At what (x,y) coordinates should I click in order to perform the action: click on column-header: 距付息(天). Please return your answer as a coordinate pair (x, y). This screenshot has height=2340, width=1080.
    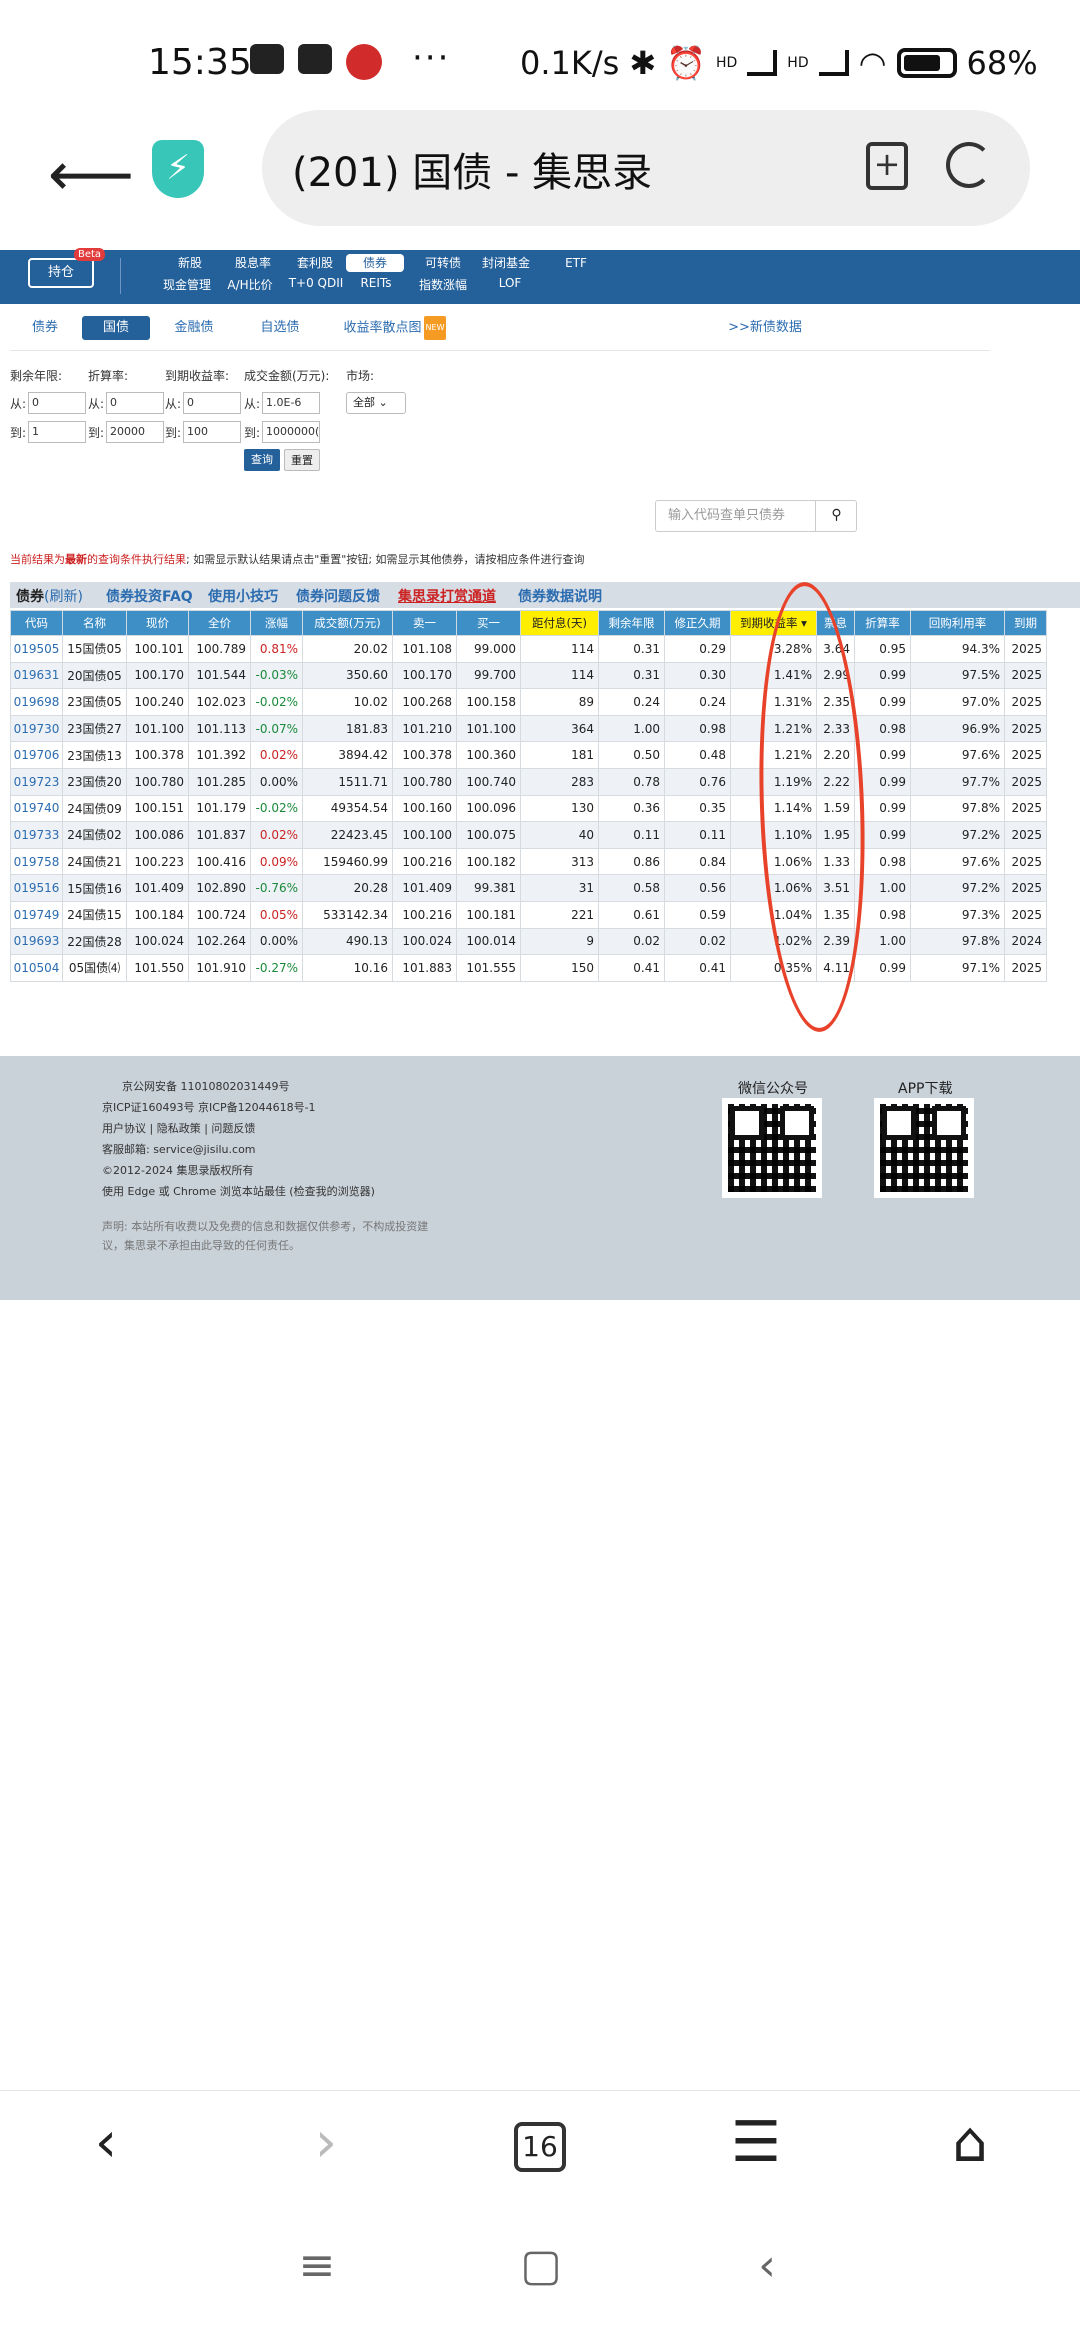
    Looking at the image, I should click on (559, 623).